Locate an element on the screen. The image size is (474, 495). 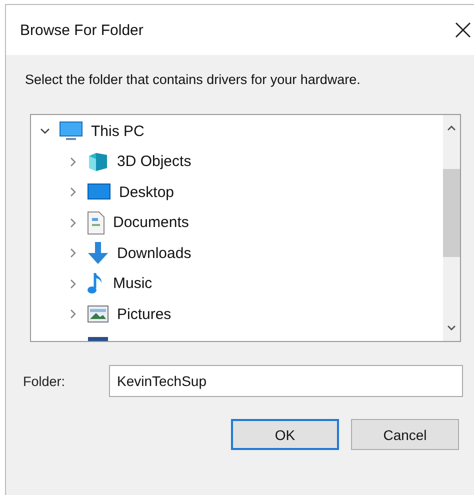
tree-item: Desktop is located at coordinates (146, 192).